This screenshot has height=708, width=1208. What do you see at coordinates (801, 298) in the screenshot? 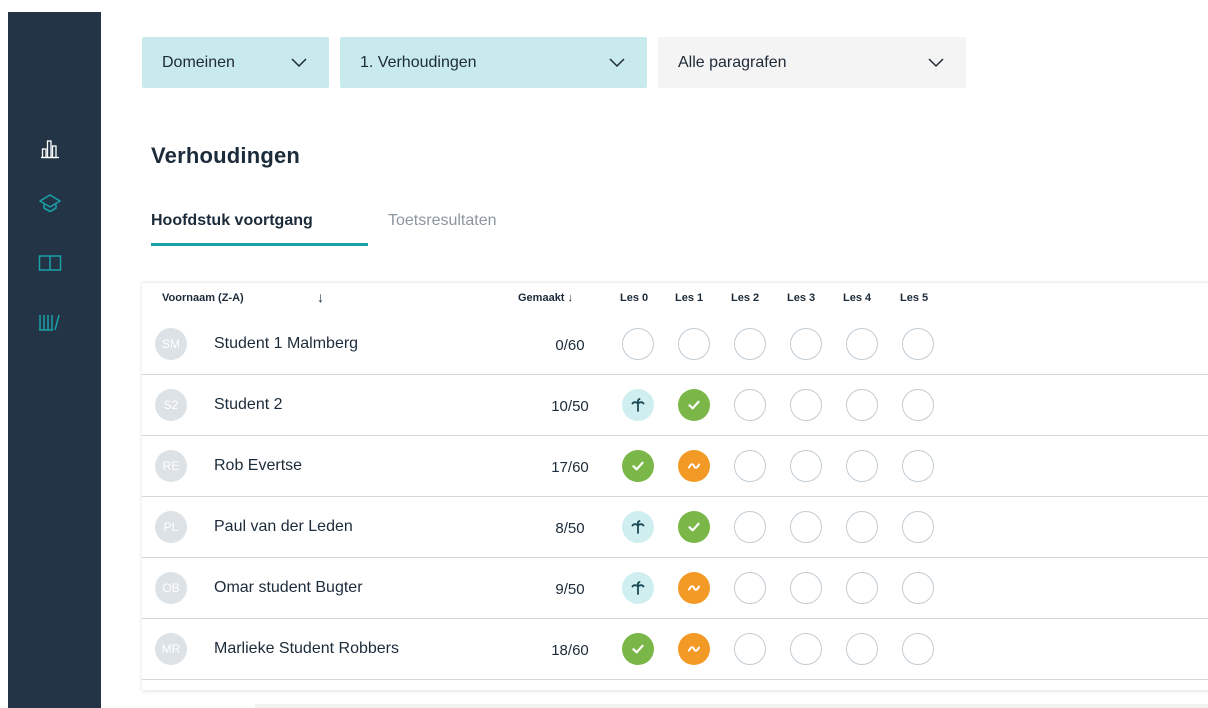
I see `column-header-les-3: Les 3` at bounding box center [801, 298].